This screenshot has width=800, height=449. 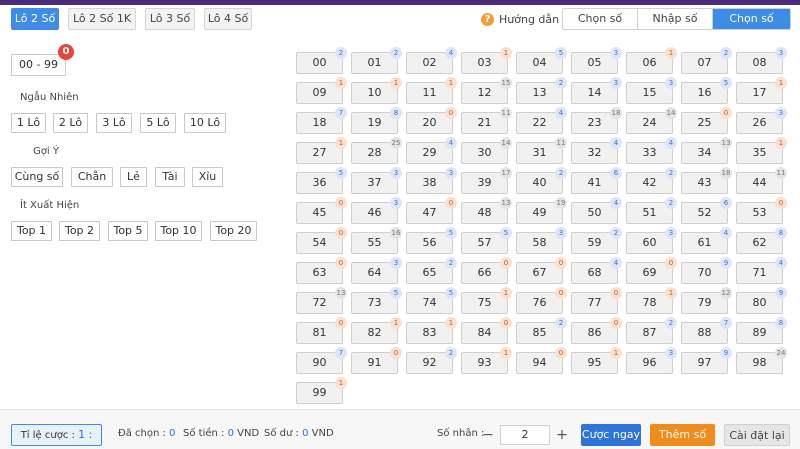 What do you see at coordinates (376, 240) in the screenshot?
I see `number-cell: 55 16` at bounding box center [376, 240].